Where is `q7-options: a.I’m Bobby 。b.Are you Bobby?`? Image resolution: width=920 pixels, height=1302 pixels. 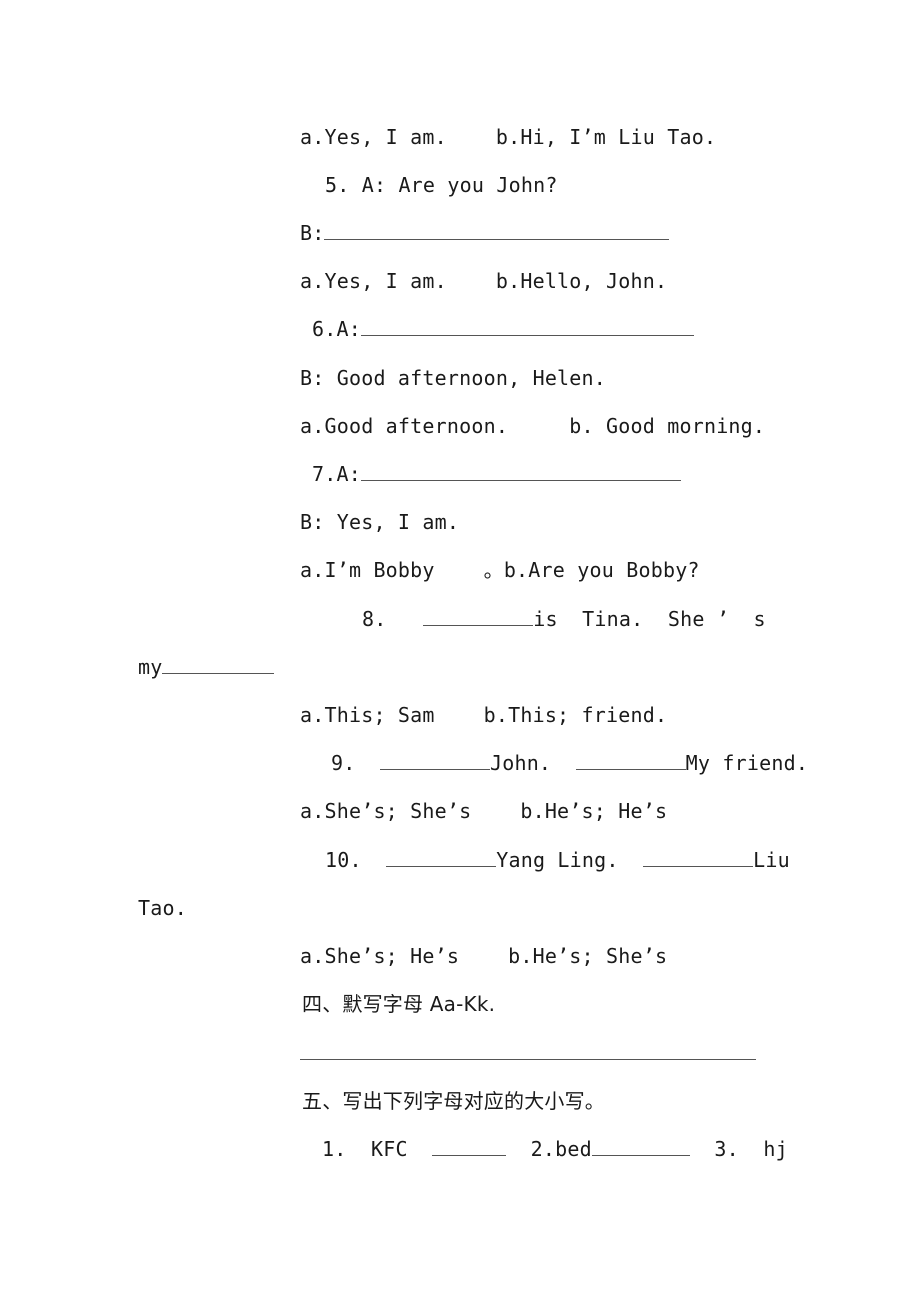
q7-options: a.I’m Bobby 。b.Are you Bobby? is located at coordinates (500, 570).